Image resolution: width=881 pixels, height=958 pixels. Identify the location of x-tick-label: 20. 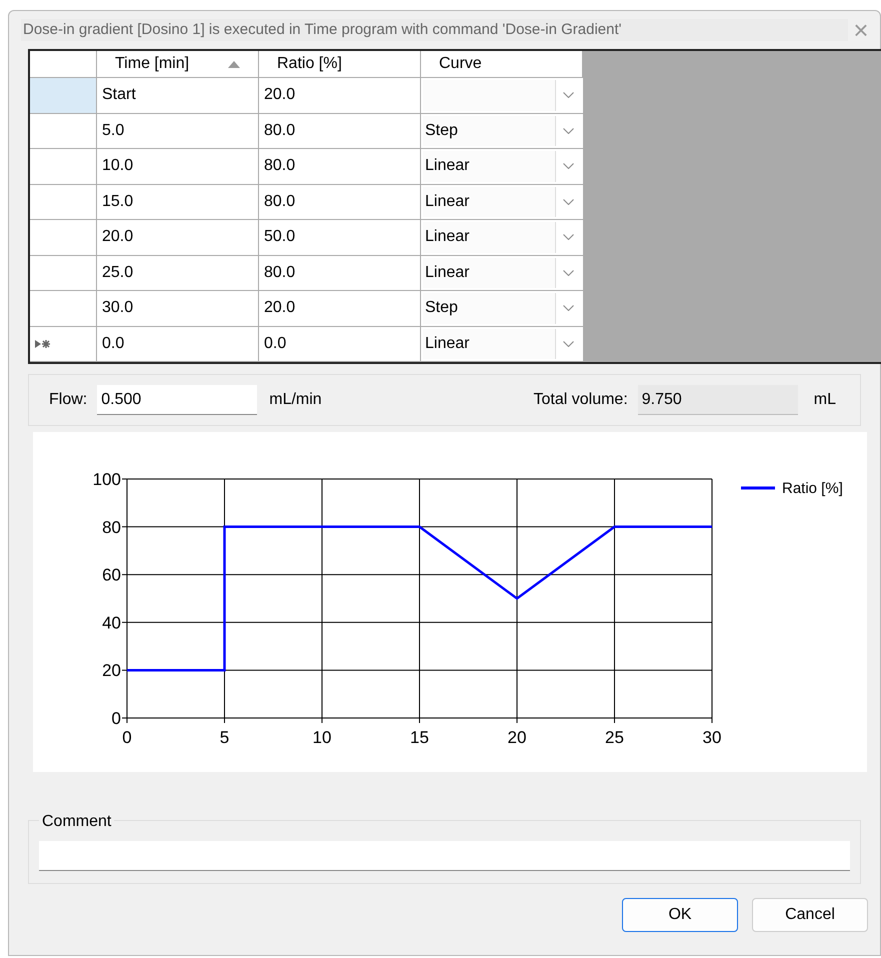
(517, 737).